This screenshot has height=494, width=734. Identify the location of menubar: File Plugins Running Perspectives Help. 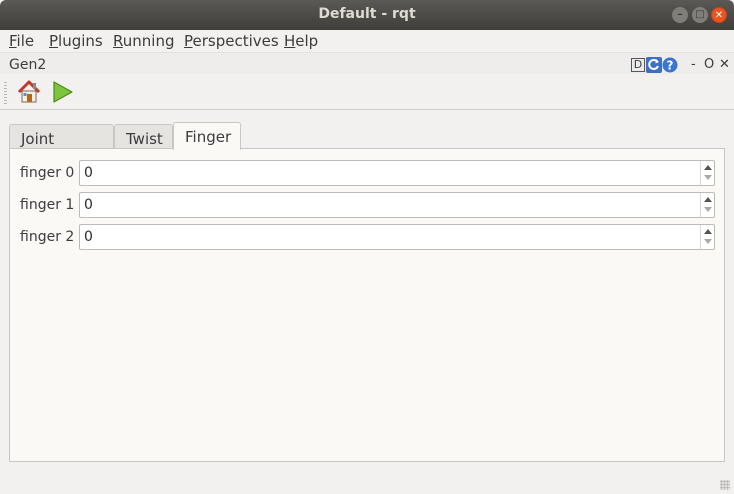
(367, 41).